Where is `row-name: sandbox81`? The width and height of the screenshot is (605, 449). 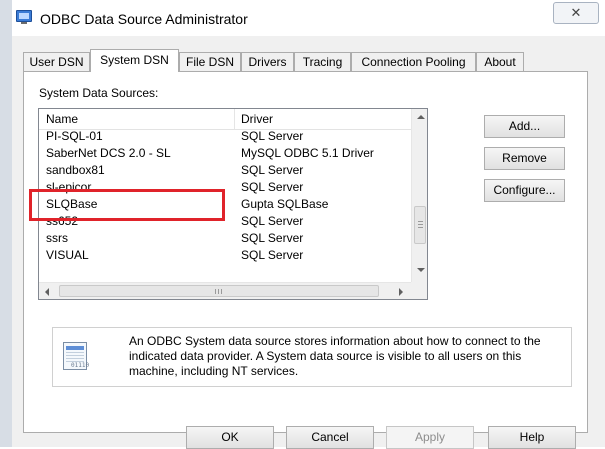 row-name: sandbox81 is located at coordinates (75, 170).